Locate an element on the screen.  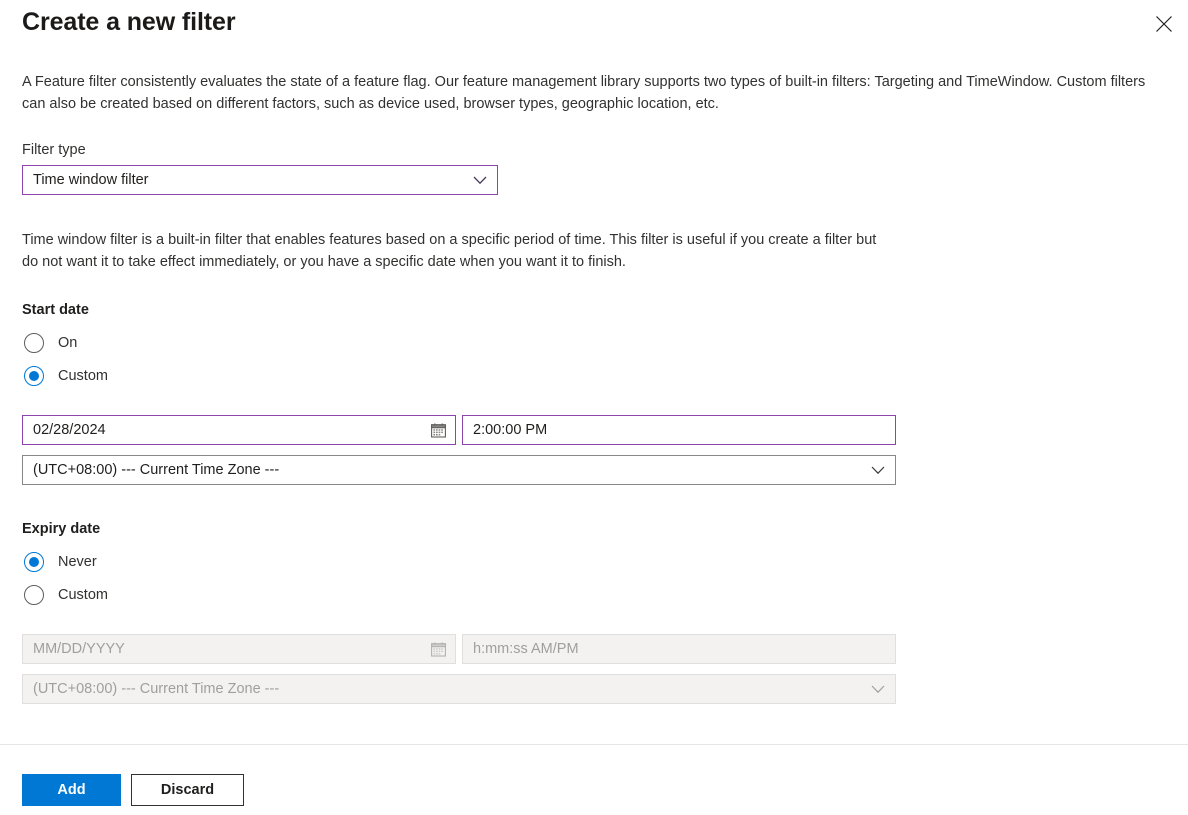
expiry-date-heading: Expiry date is located at coordinates (61, 529).